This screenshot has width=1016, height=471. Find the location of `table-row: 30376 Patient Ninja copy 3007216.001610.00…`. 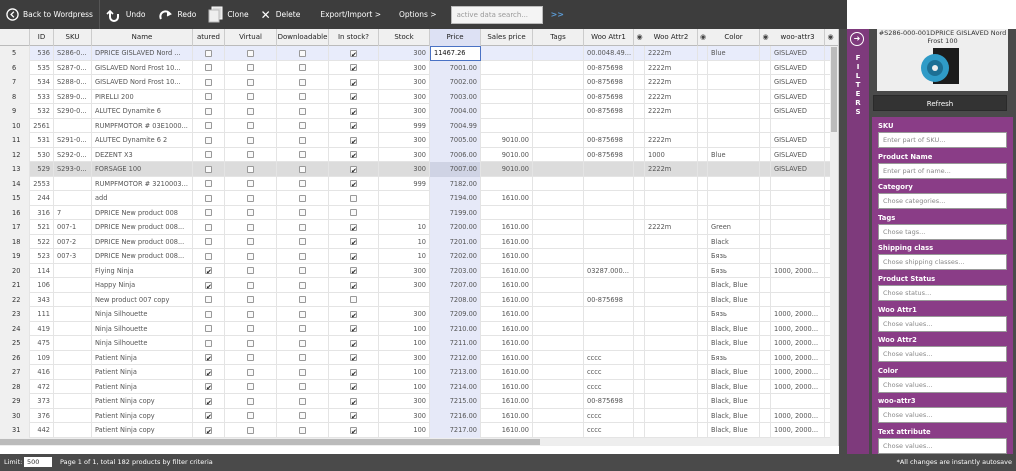

table-row: 30376 Patient Ninja copy 3007216.001610.00… is located at coordinates (419, 415).